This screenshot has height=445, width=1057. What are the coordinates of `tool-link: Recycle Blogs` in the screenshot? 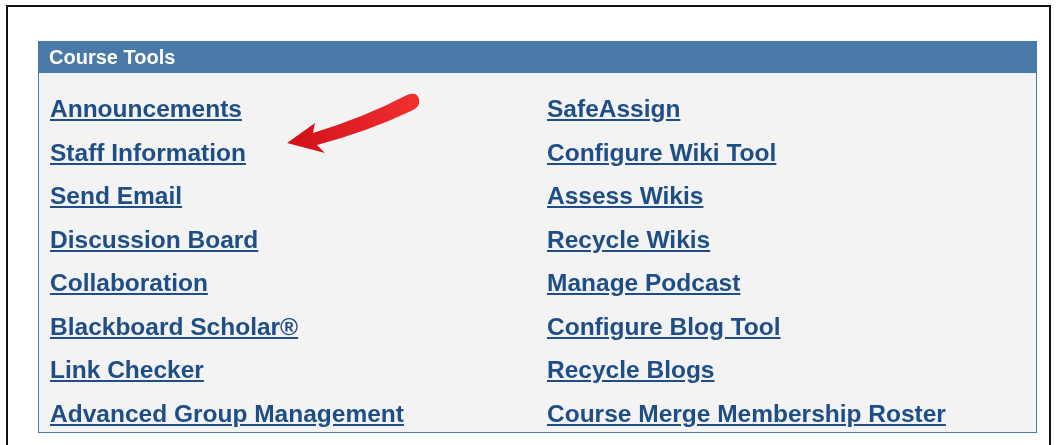 It's located at (631, 370).